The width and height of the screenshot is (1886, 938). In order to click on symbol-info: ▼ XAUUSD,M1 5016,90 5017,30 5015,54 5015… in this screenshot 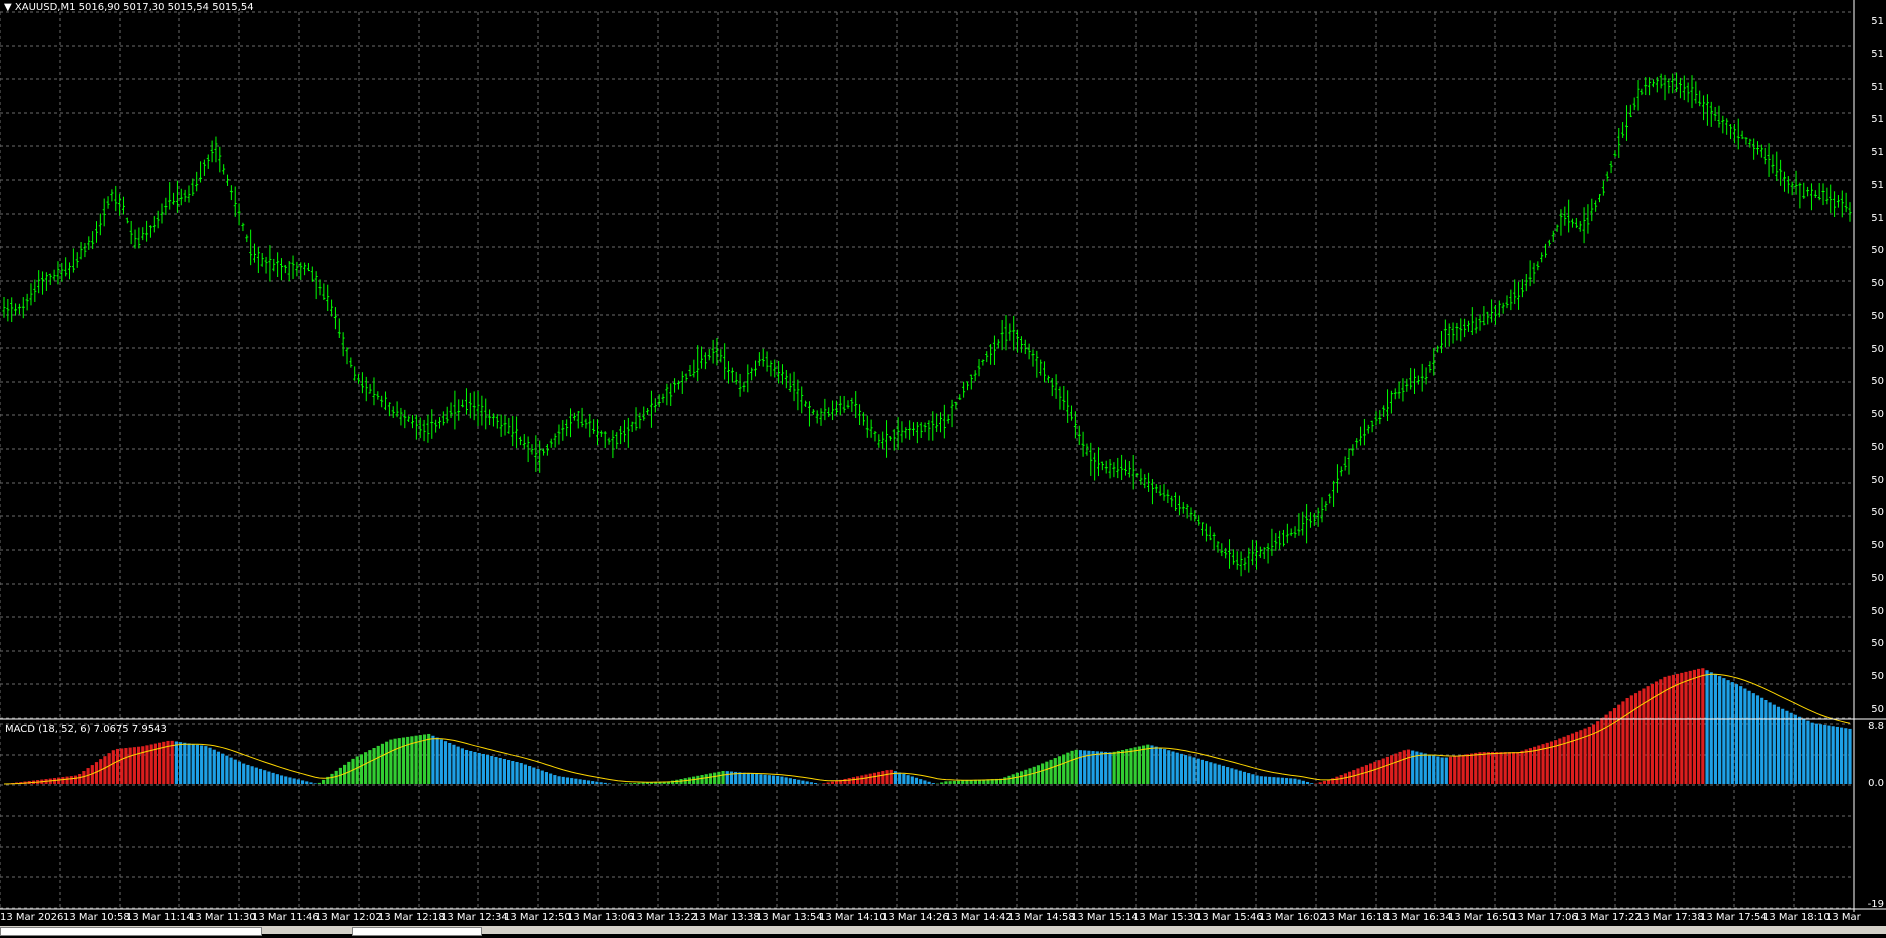, I will do `click(129, 7)`.